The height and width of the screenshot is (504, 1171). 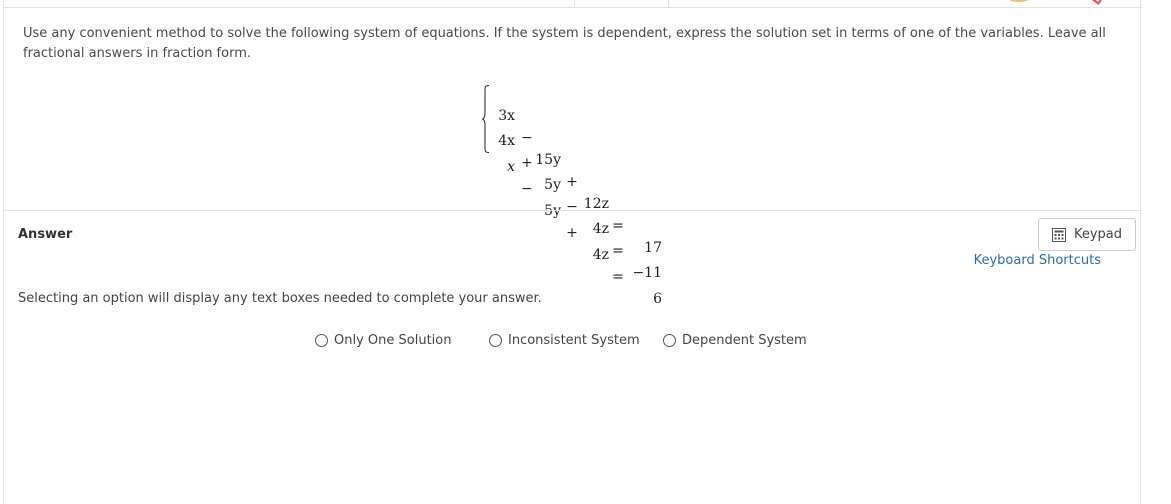 I want to click on section-divider, so click(x=573, y=210).